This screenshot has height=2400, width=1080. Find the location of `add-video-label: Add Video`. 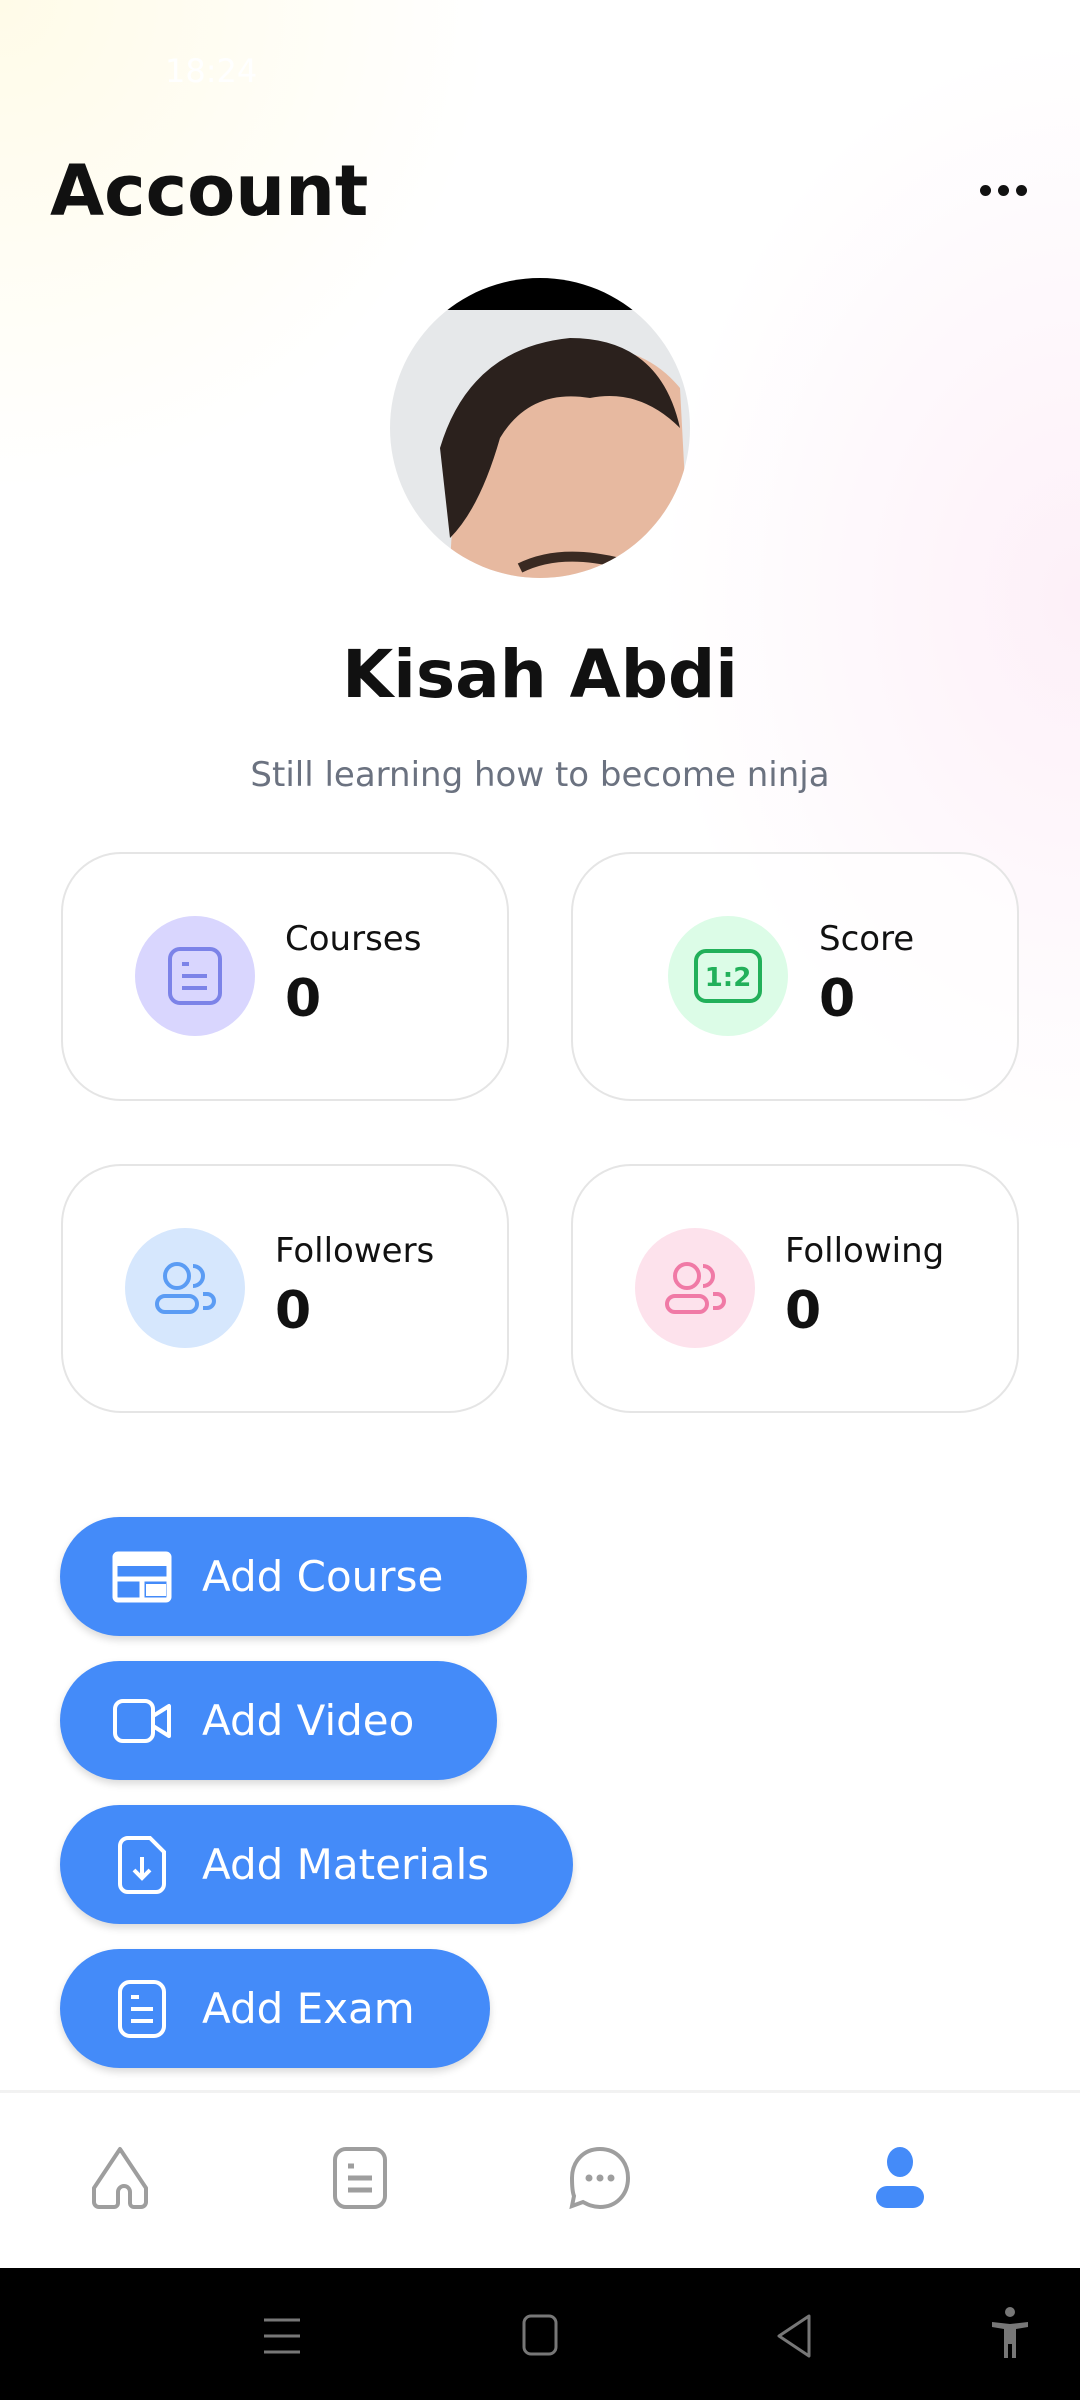

add-video-label: Add Video is located at coordinates (308, 1720).